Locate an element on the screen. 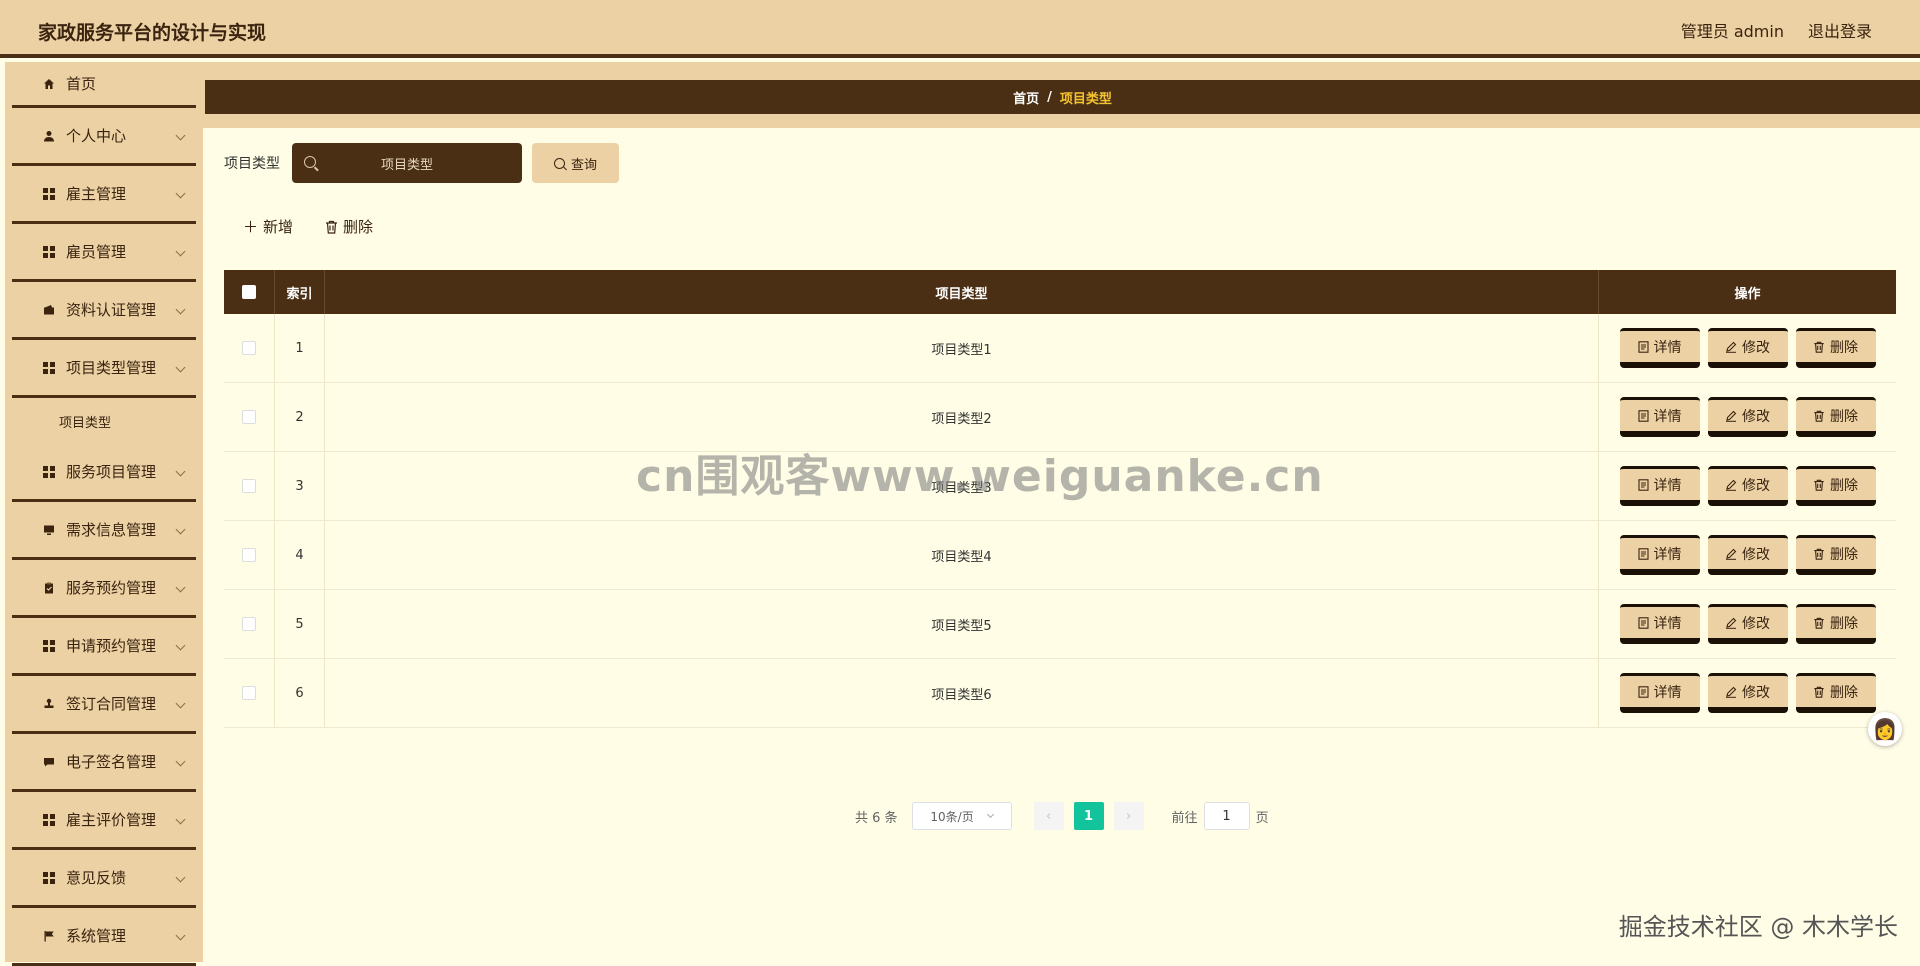  sidebar-item-9: 申请预约管理 is located at coordinates (104, 647).